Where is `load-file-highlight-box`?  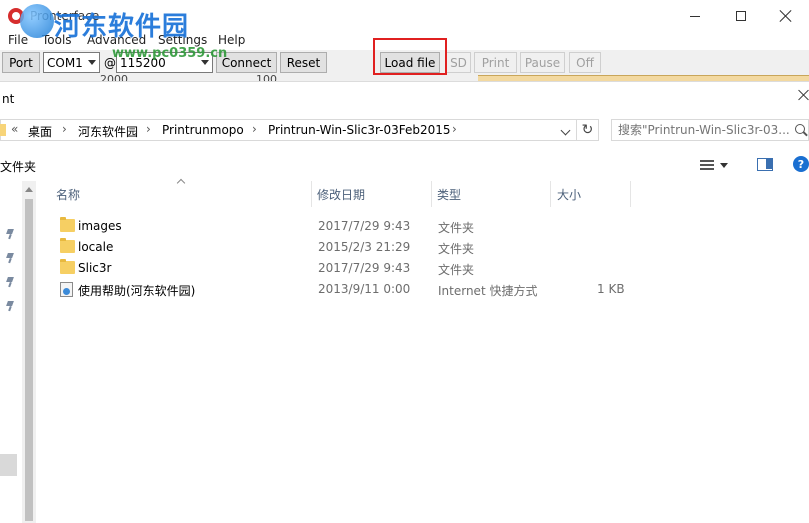
load-file-highlight-box is located at coordinates (410, 56).